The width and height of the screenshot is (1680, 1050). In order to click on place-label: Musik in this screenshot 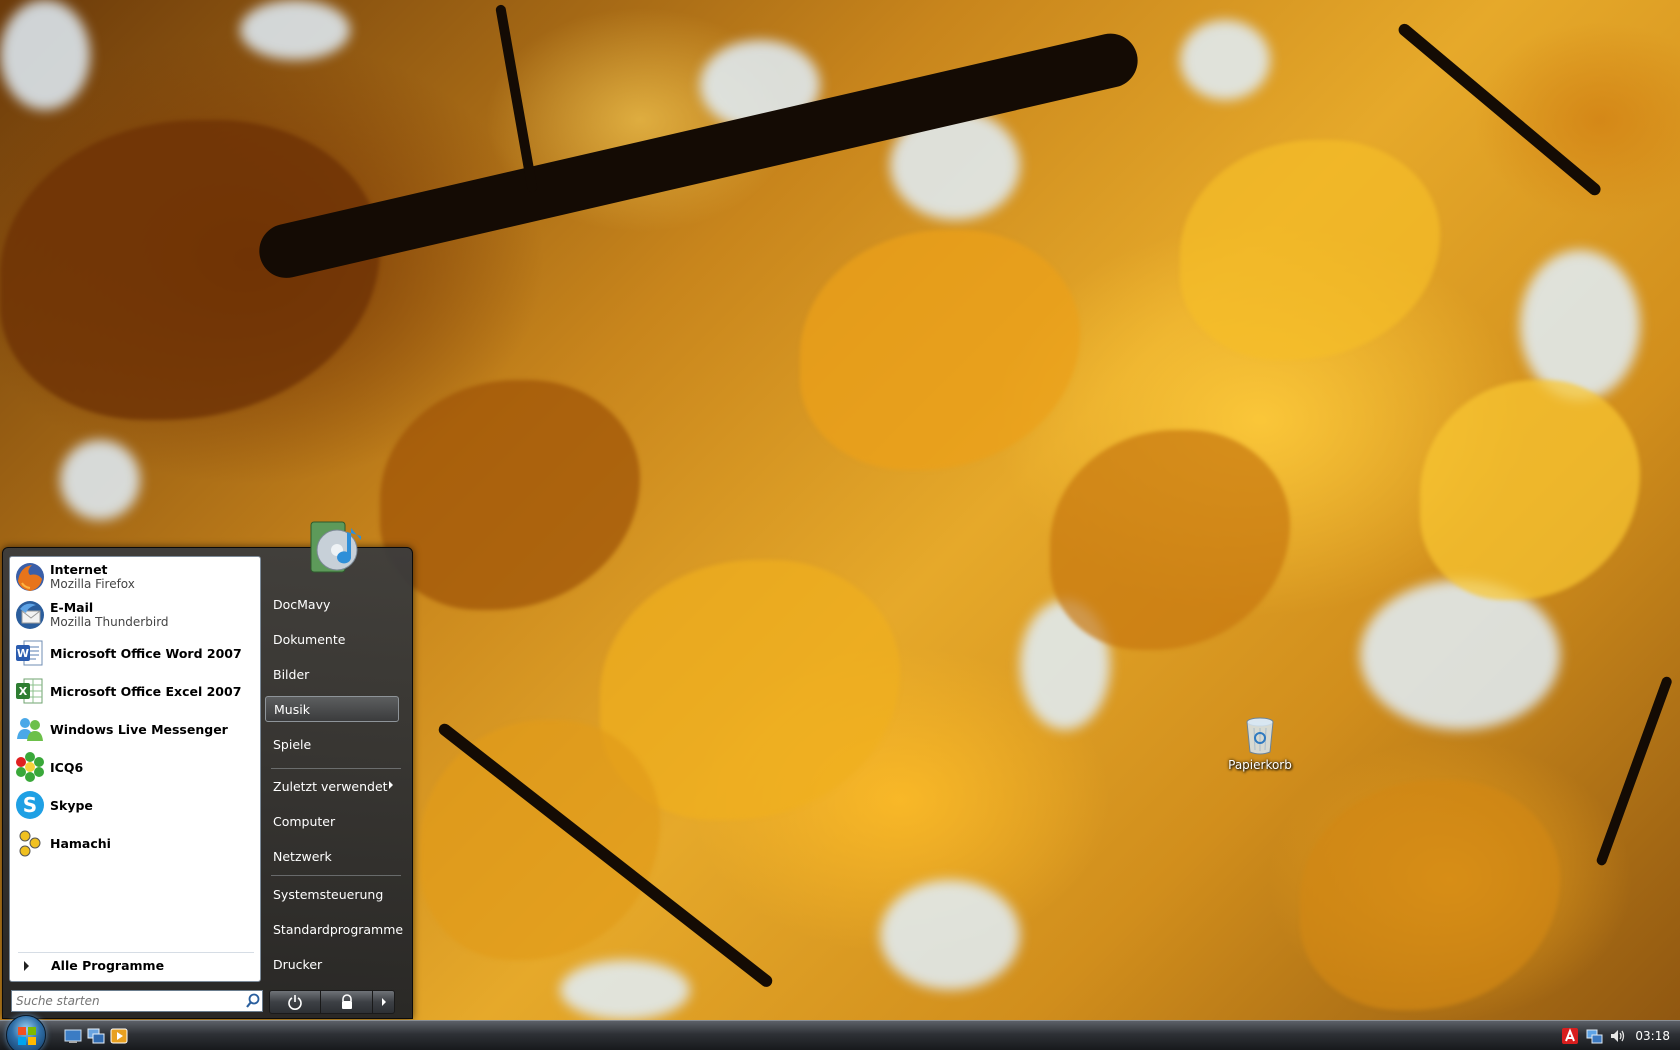, I will do `click(292, 709)`.